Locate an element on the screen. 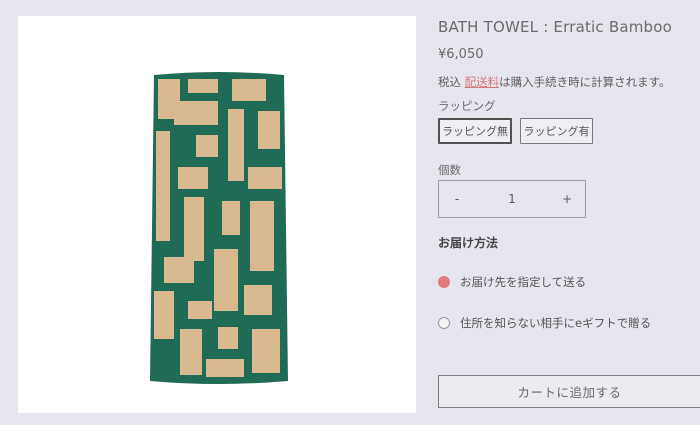 Image resolution: width=700 pixels, height=425 pixels. tax-prefix: 税込 is located at coordinates (449, 82).